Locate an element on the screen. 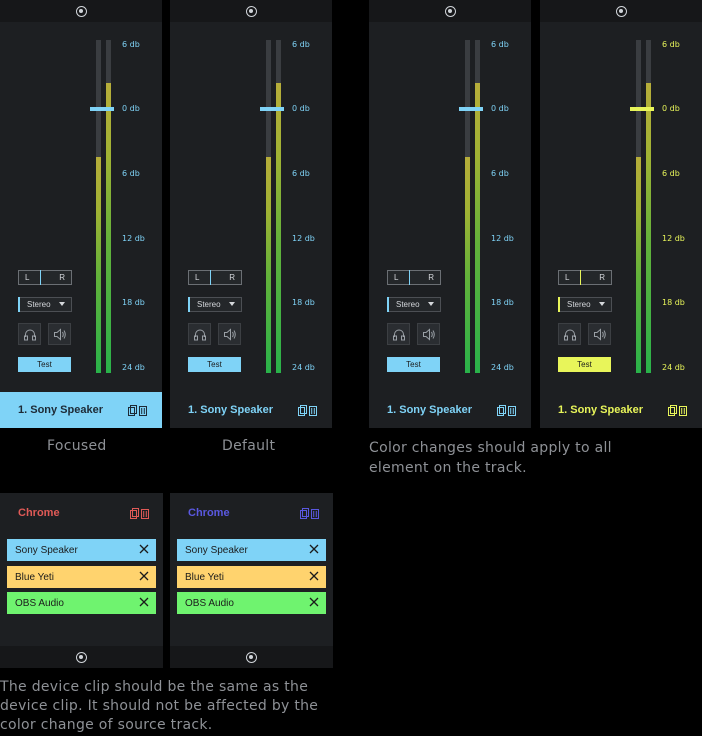  level-meter-left is located at coordinates (98, 206).